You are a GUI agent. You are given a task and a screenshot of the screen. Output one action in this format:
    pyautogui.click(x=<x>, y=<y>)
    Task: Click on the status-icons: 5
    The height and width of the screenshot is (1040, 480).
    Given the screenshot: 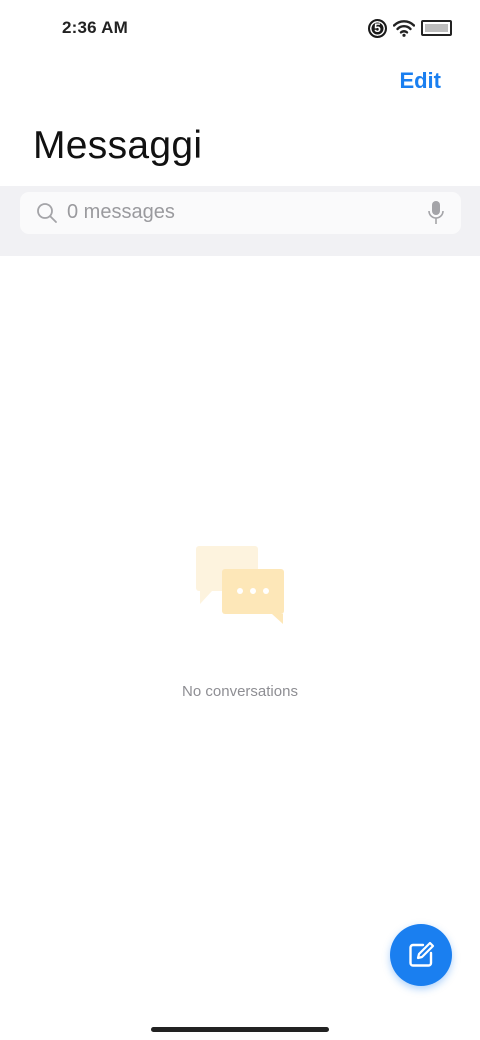 What is the action you would take?
    pyautogui.click(x=410, y=28)
    